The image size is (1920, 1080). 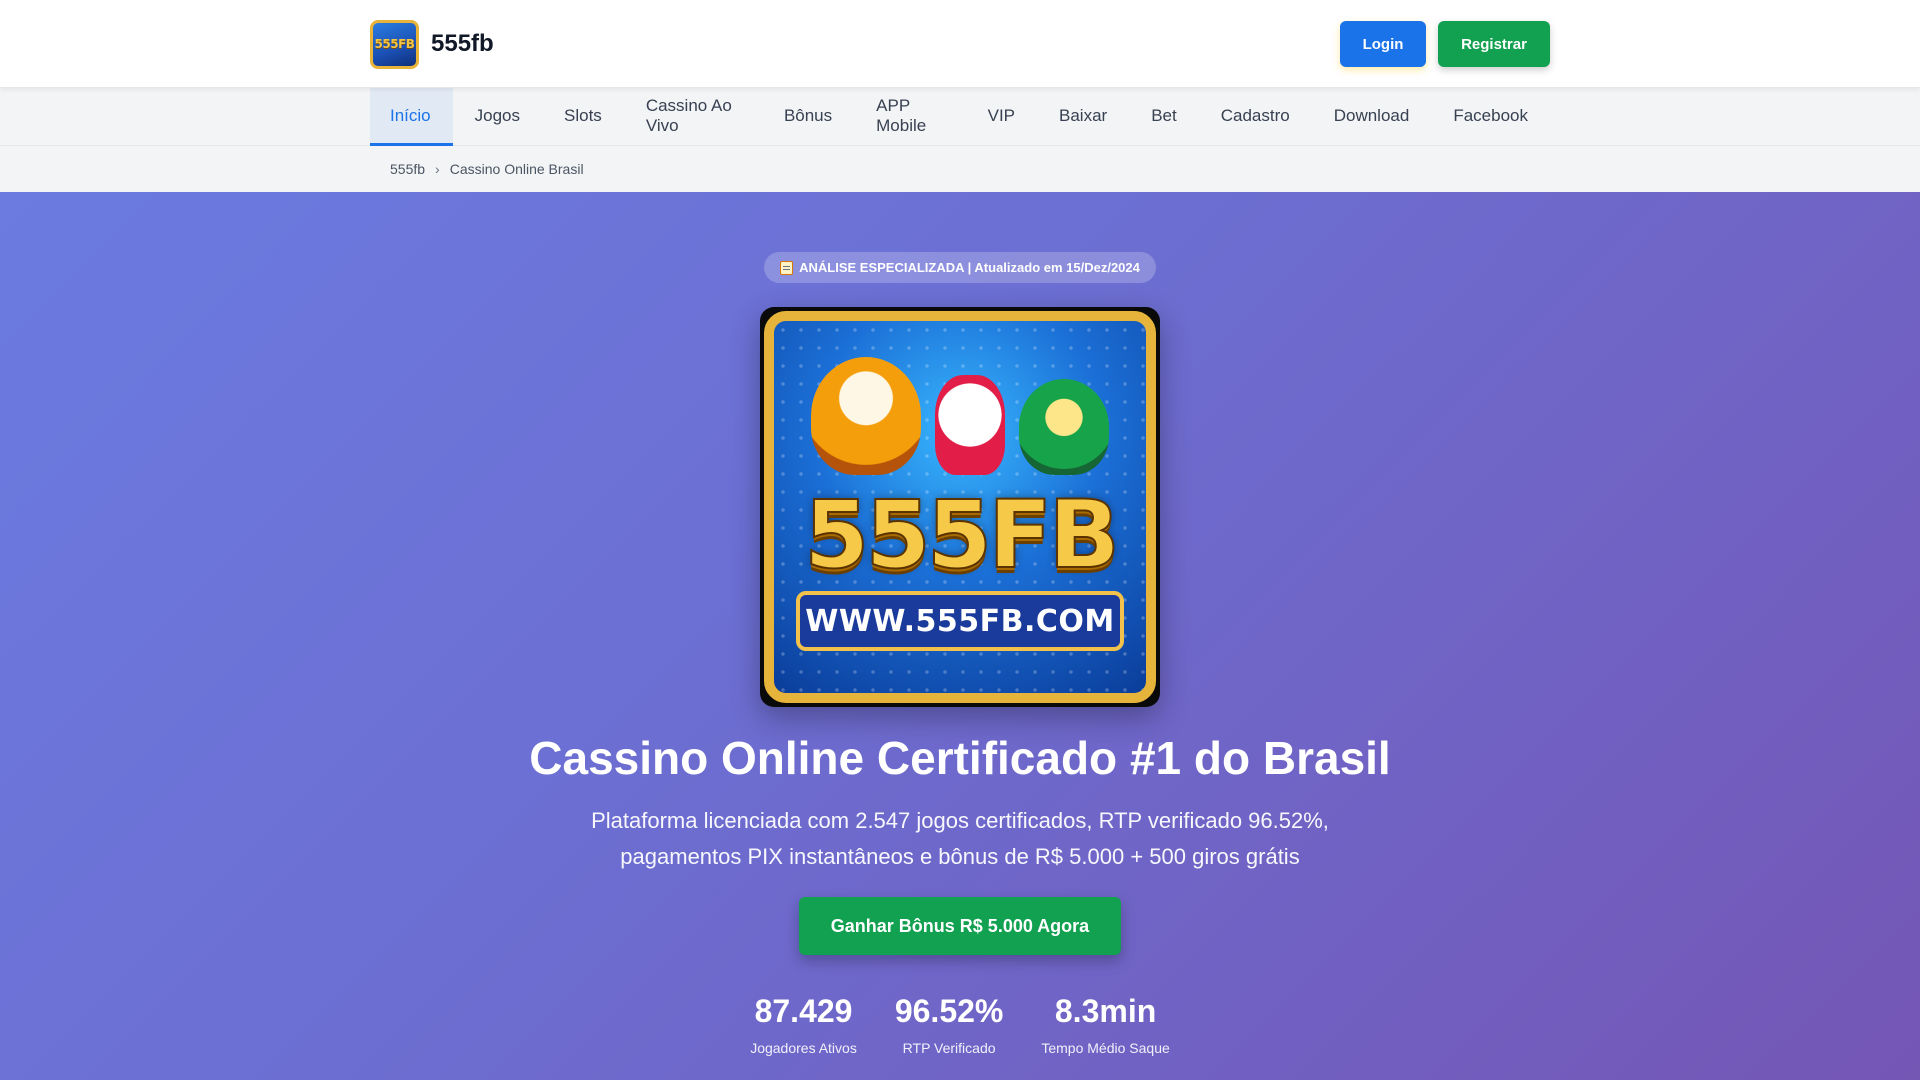 I want to click on nav-item-jogos: Jogos, so click(x=497, y=117).